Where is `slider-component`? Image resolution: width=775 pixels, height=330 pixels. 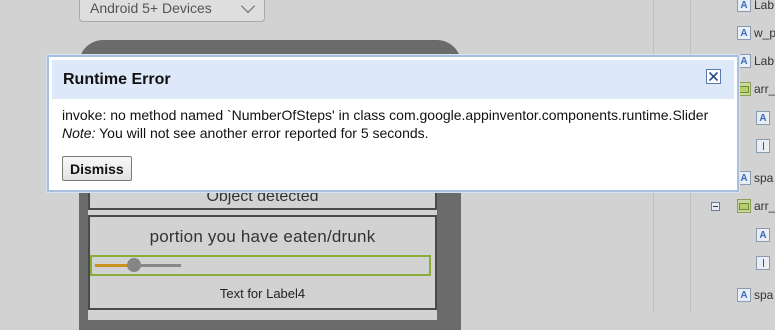 slider-component is located at coordinates (260, 265).